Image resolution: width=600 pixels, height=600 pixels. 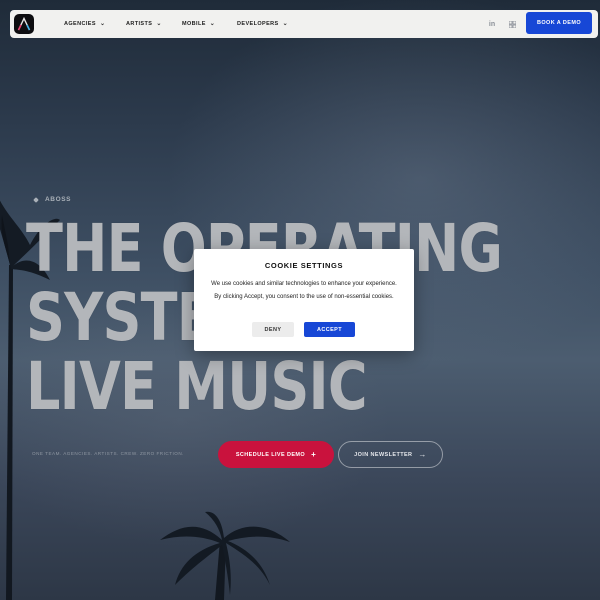 I want to click on grid-glyph, so click(x=512, y=24).